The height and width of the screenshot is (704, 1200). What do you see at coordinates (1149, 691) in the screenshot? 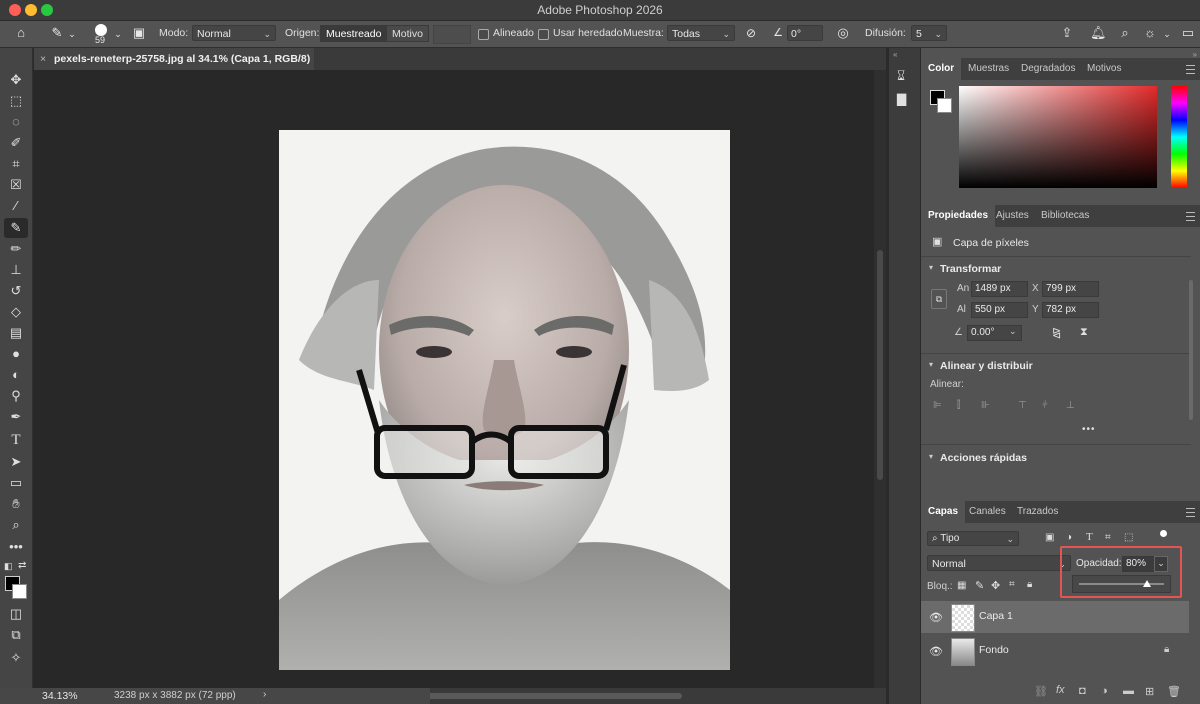
I see `new-layer-icon: ⊞` at bounding box center [1149, 691].